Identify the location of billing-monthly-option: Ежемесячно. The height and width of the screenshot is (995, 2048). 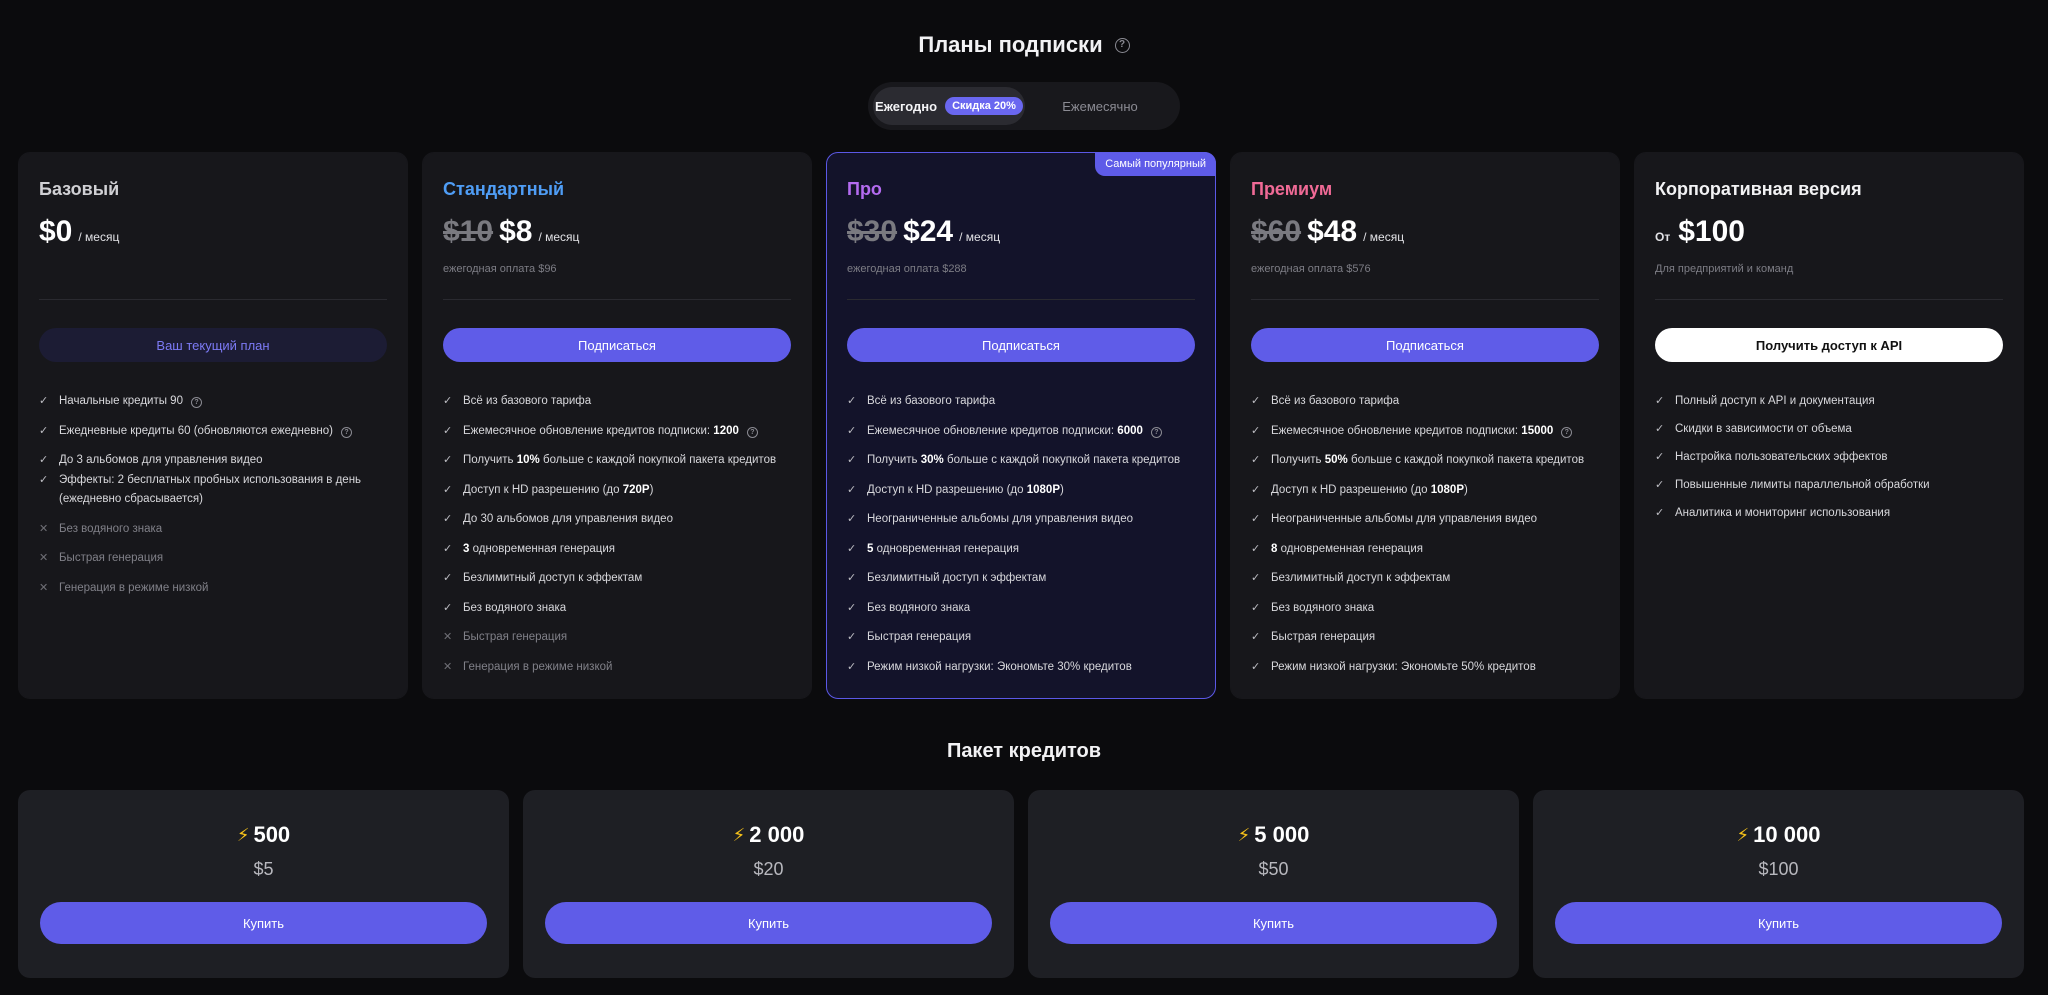
(1100, 106).